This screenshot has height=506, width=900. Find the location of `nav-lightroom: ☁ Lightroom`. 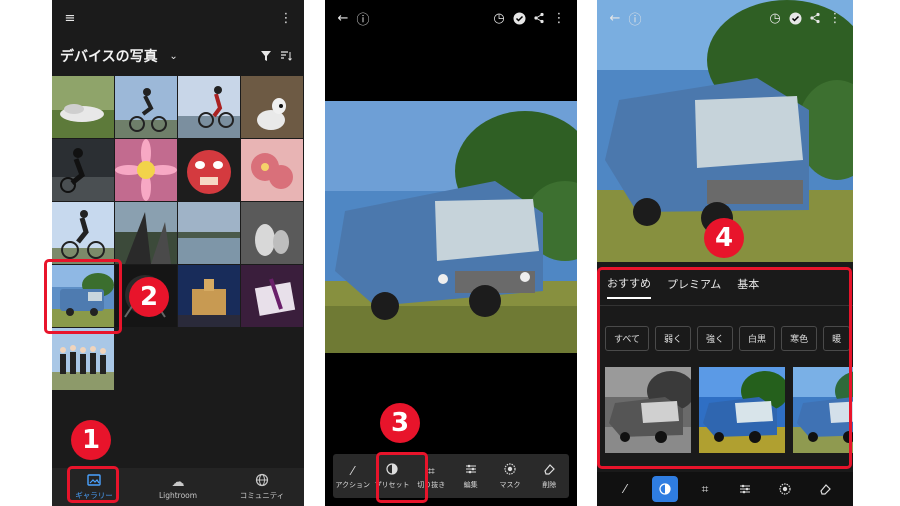

nav-lightroom: ☁ Lightroom is located at coordinates (178, 487).